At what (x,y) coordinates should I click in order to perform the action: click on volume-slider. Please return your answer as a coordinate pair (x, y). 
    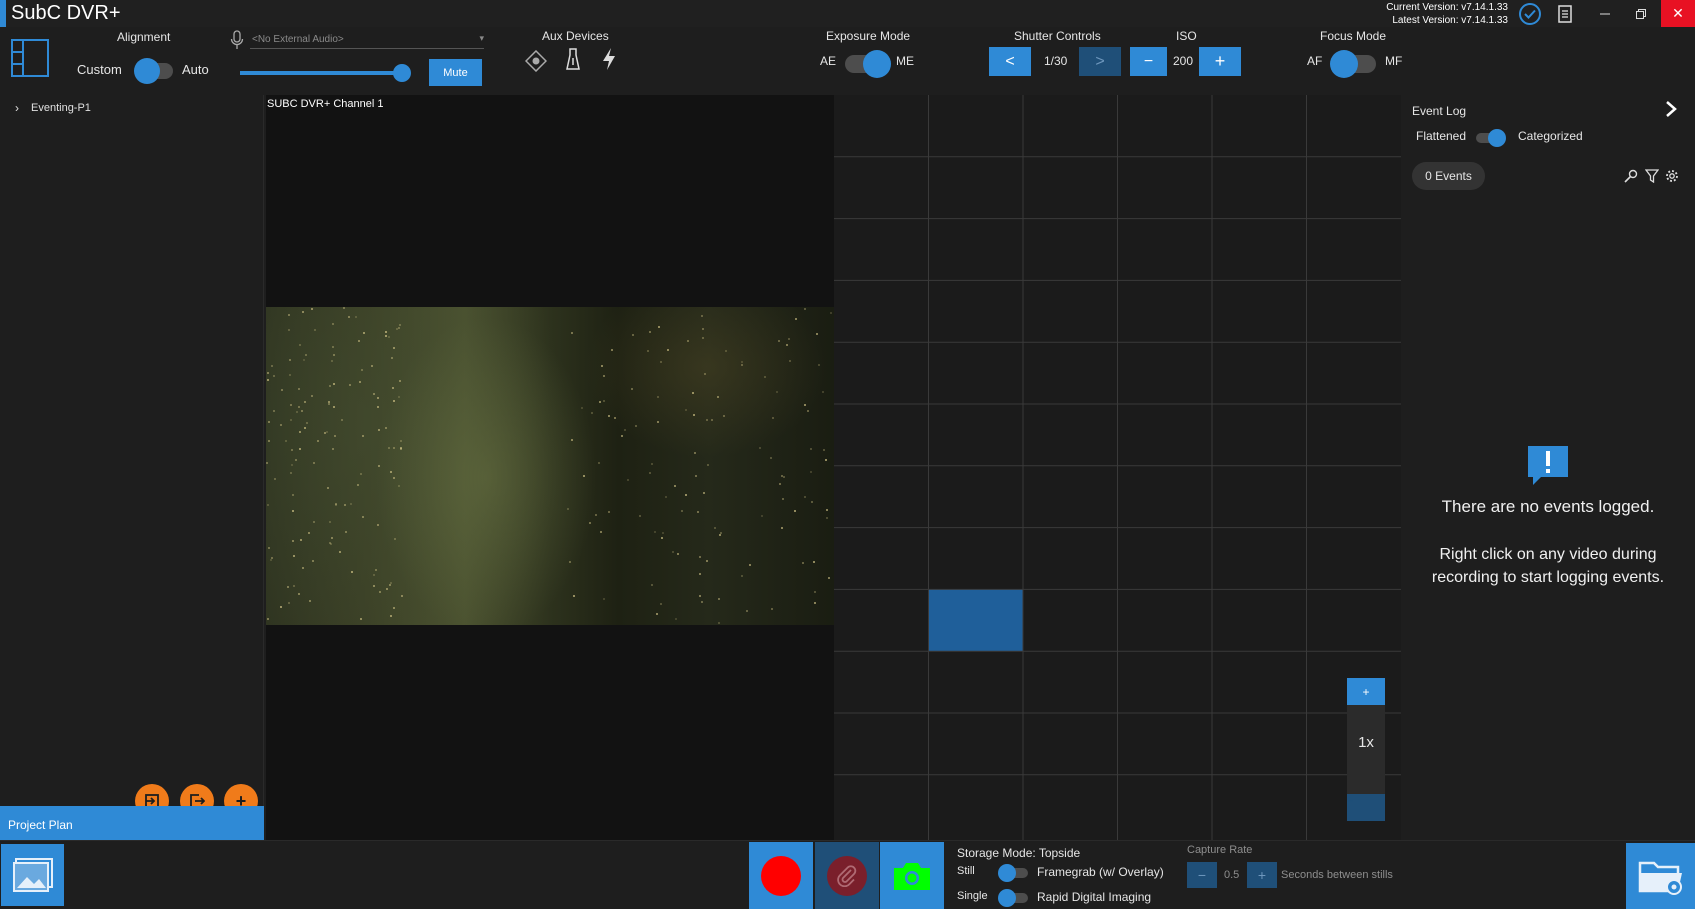
    Looking at the image, I should click on (325, 73).